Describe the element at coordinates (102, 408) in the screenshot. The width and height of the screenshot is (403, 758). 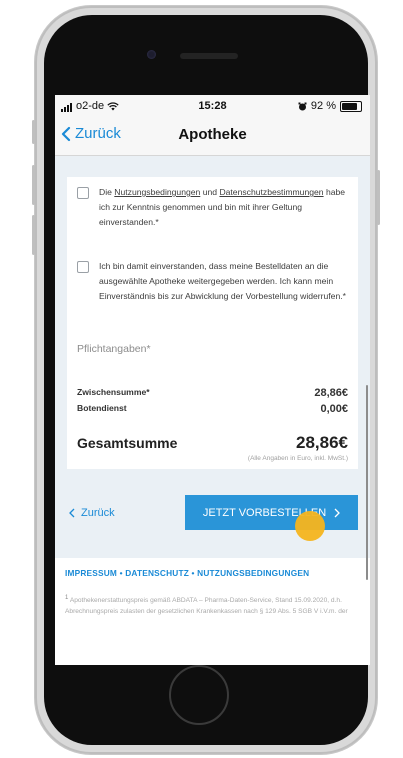
I see `delivery-label: Botendienst` at that location.